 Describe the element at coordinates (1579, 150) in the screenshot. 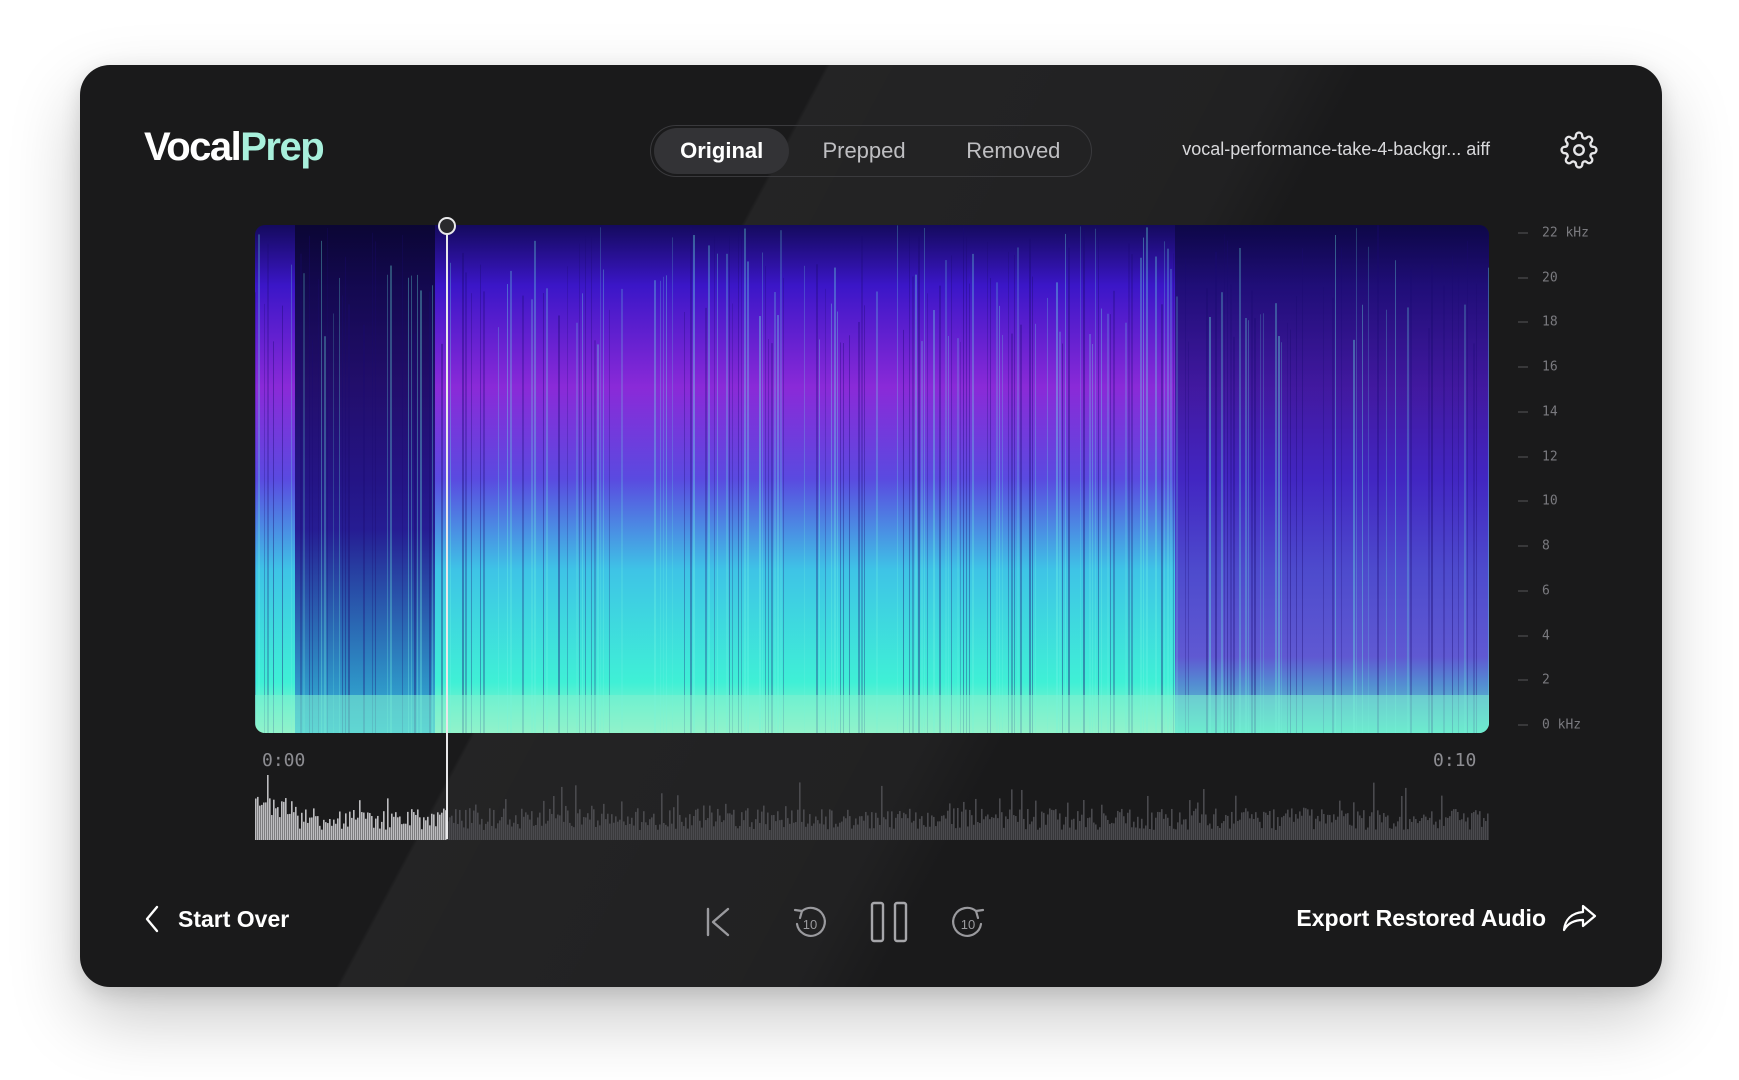

I see `settings-button` at that location.